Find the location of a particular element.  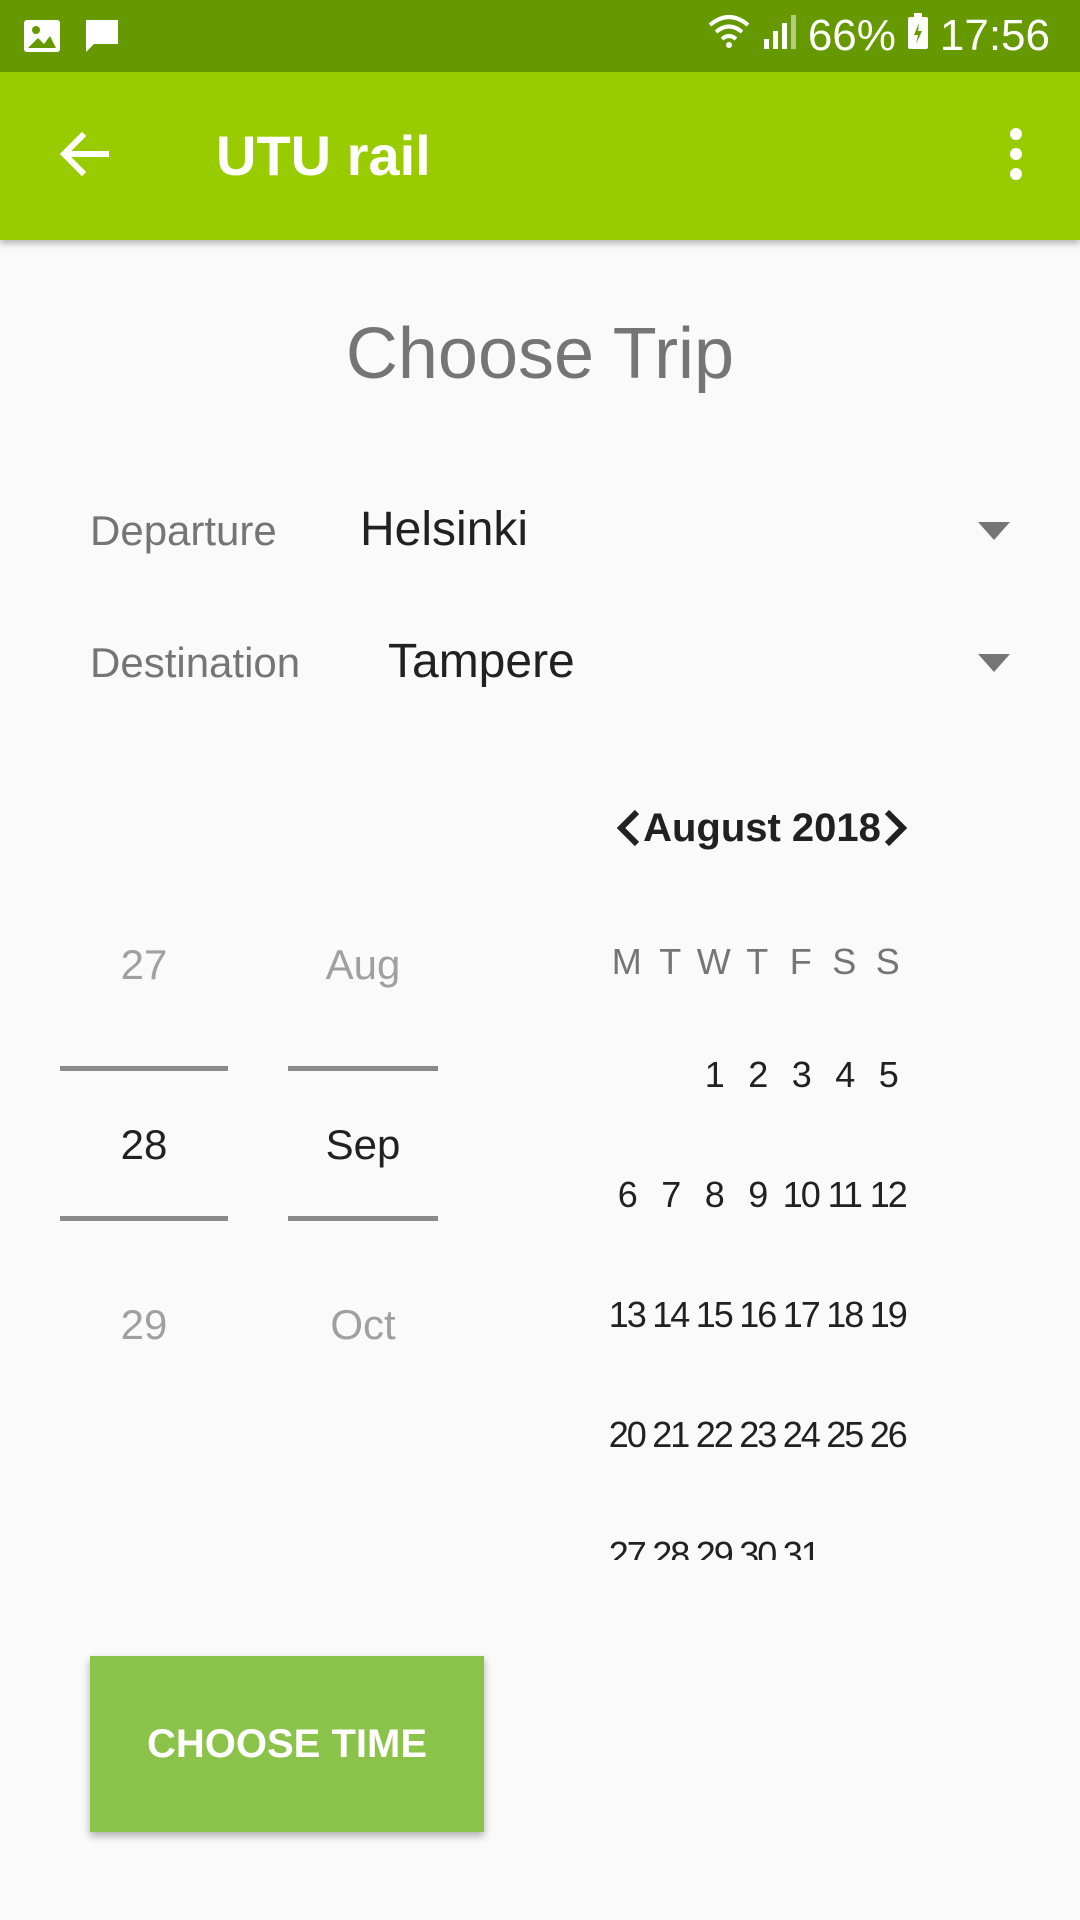

calendar-month-title: August 2018 is located at coordinates (762, 827).